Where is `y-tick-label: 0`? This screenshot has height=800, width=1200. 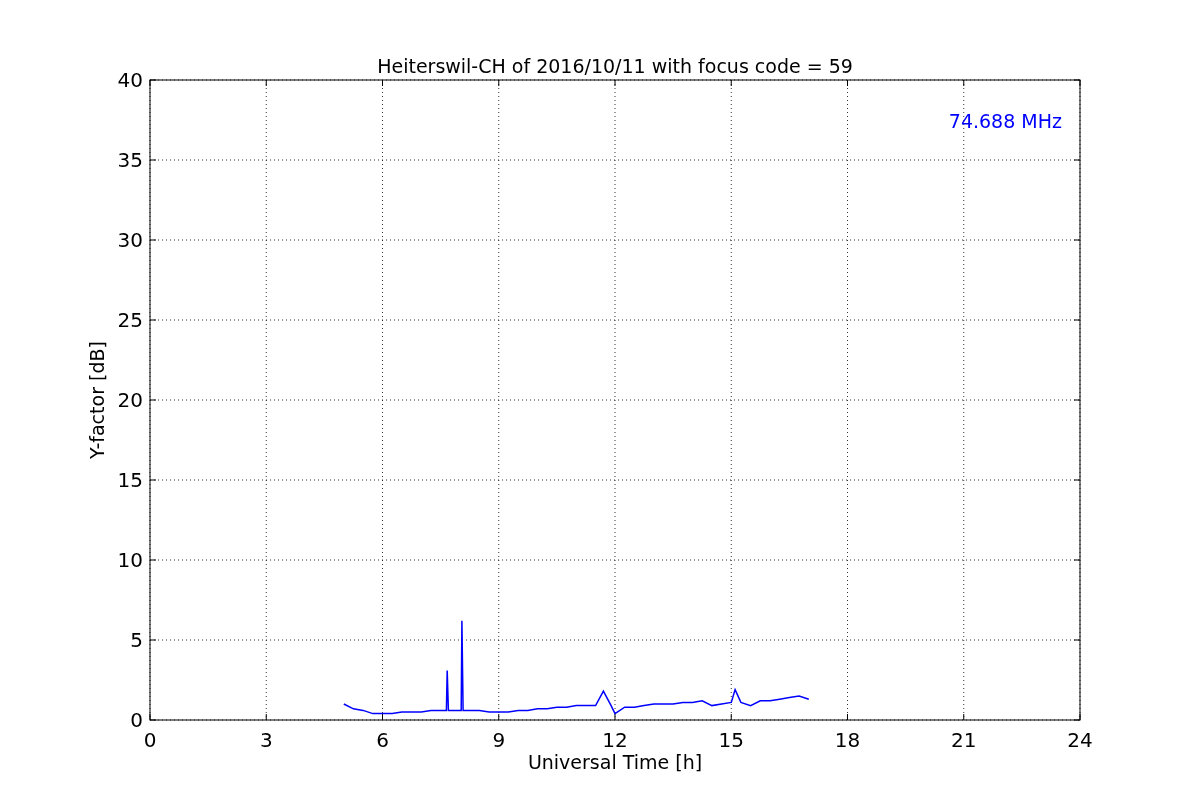
y-tick-label: 0 is located at coordinates (136, 720).